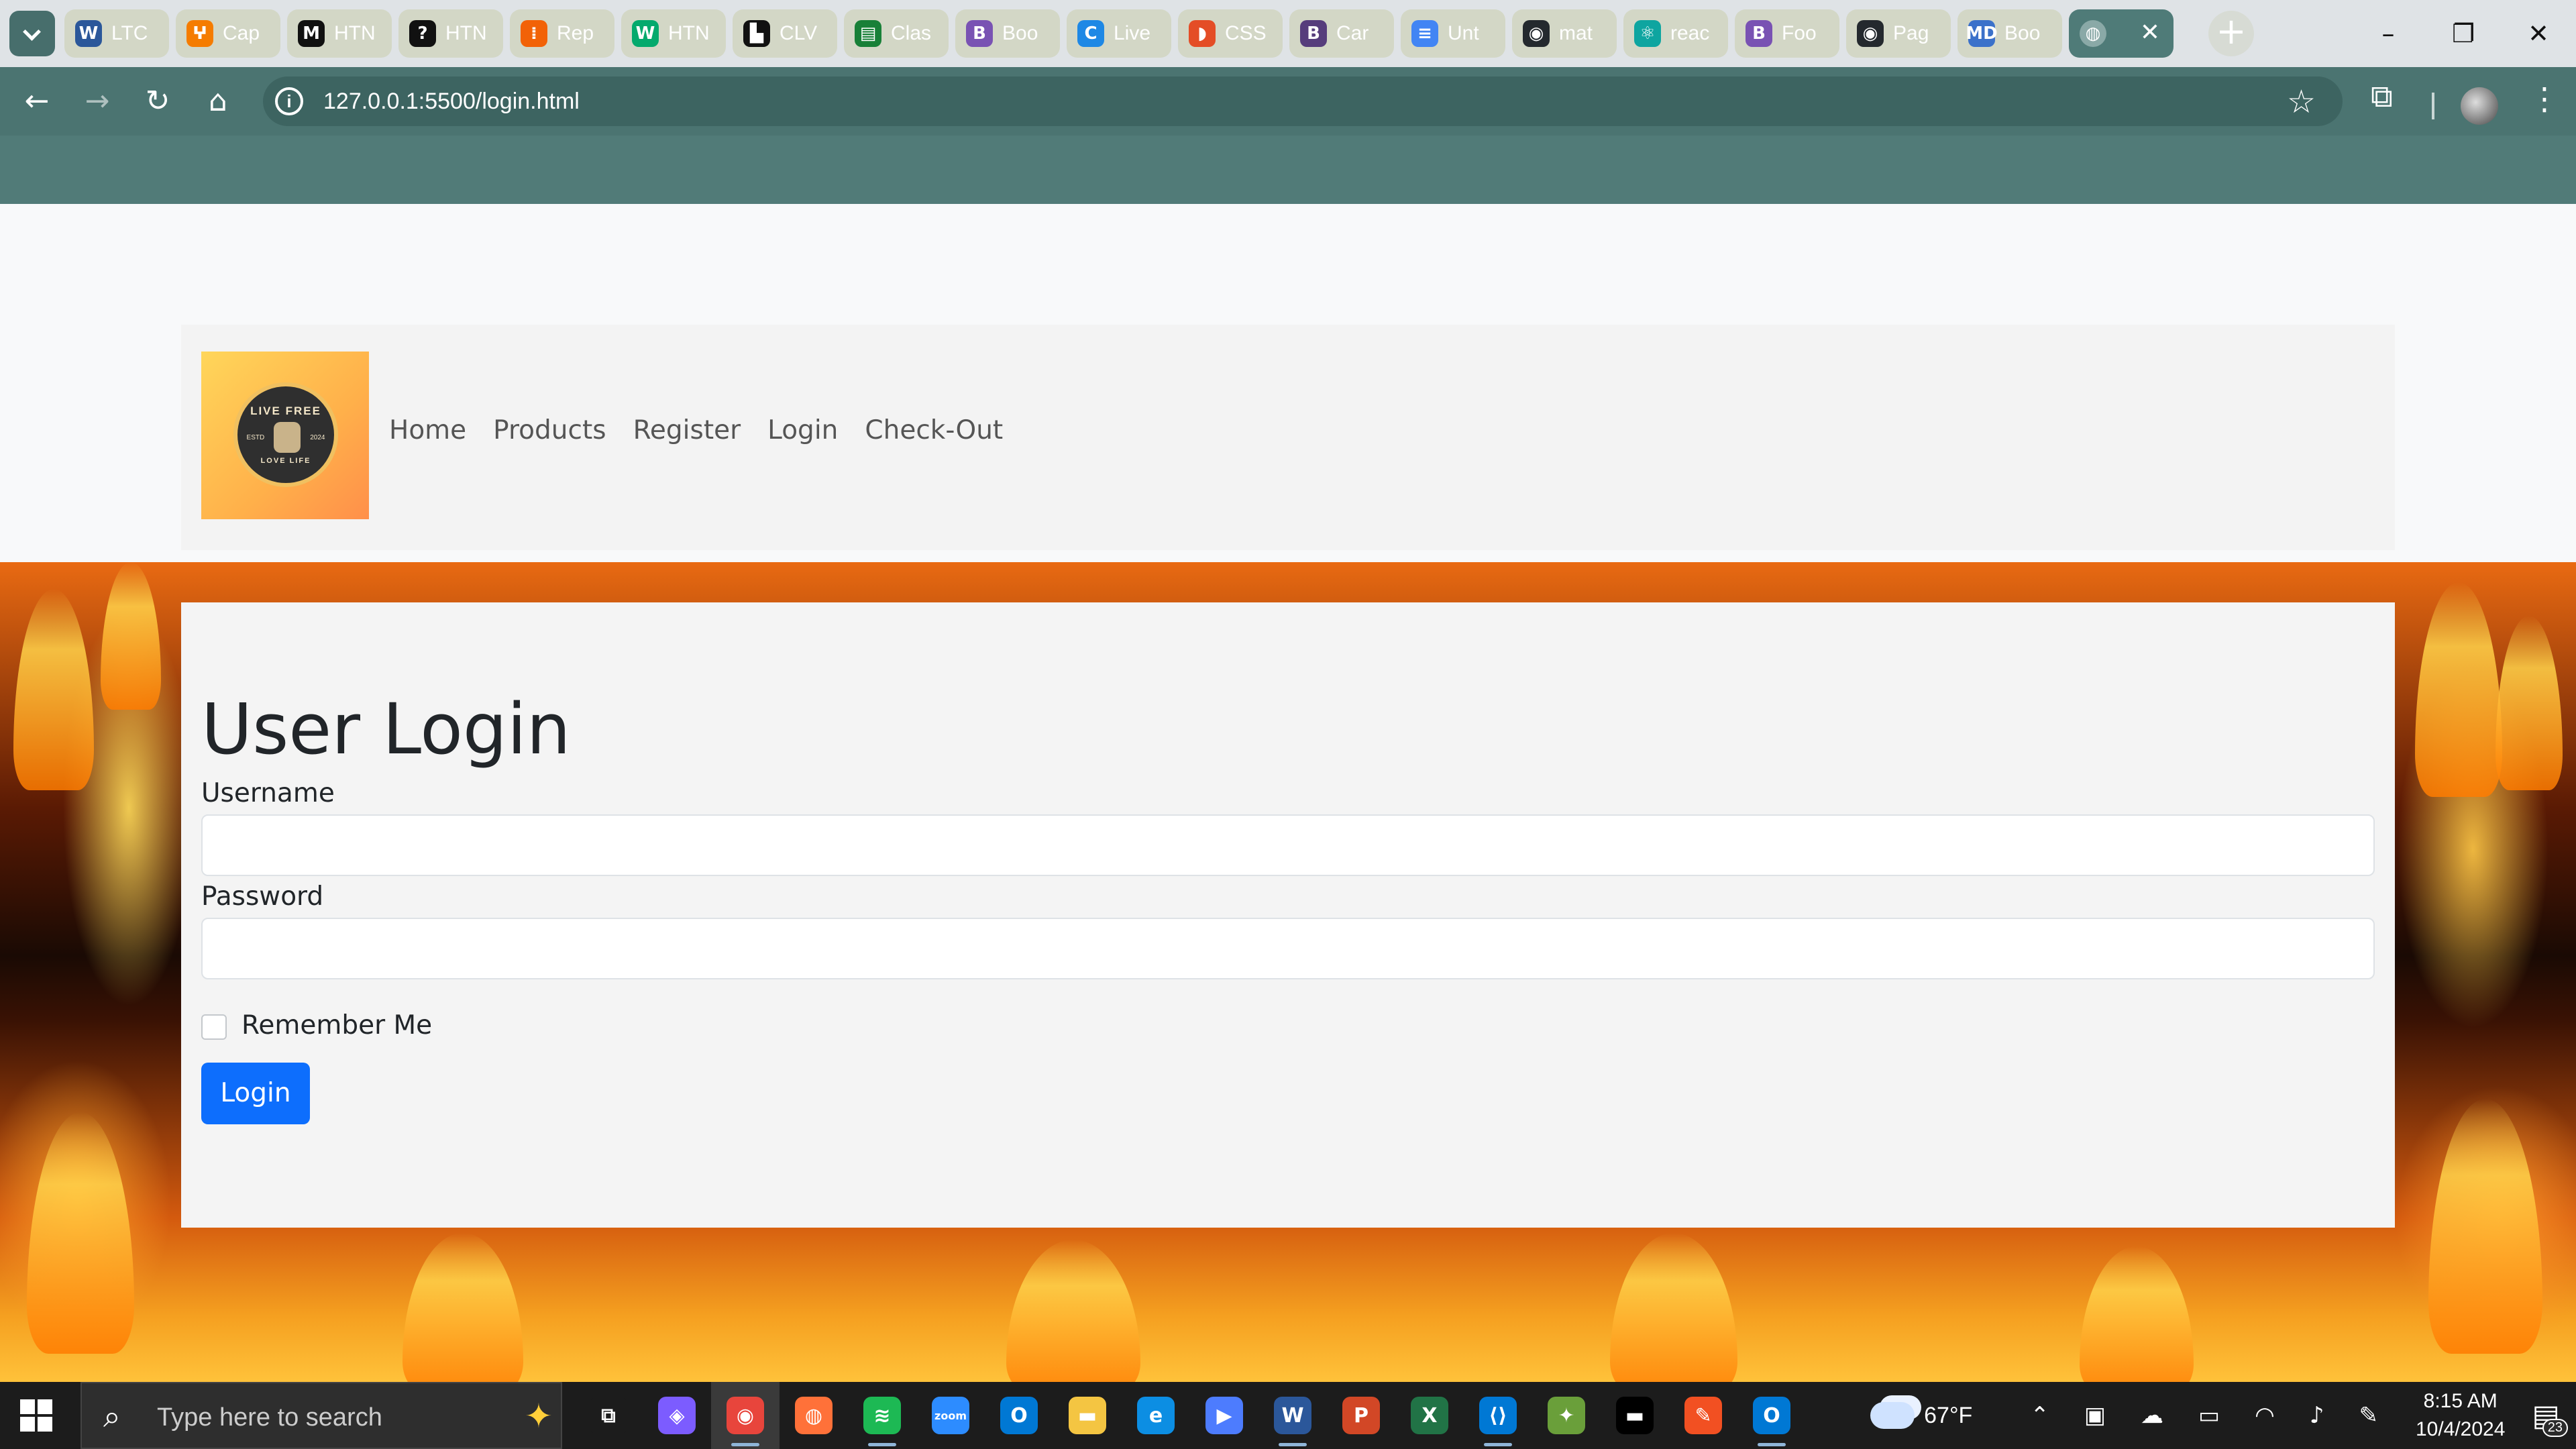 This screenshot has height=1449, width=2576. What do you see at coordinates (687, 430) in the screenshot?
I see `nav-link-register: Register` at bounding box center [687, 430].